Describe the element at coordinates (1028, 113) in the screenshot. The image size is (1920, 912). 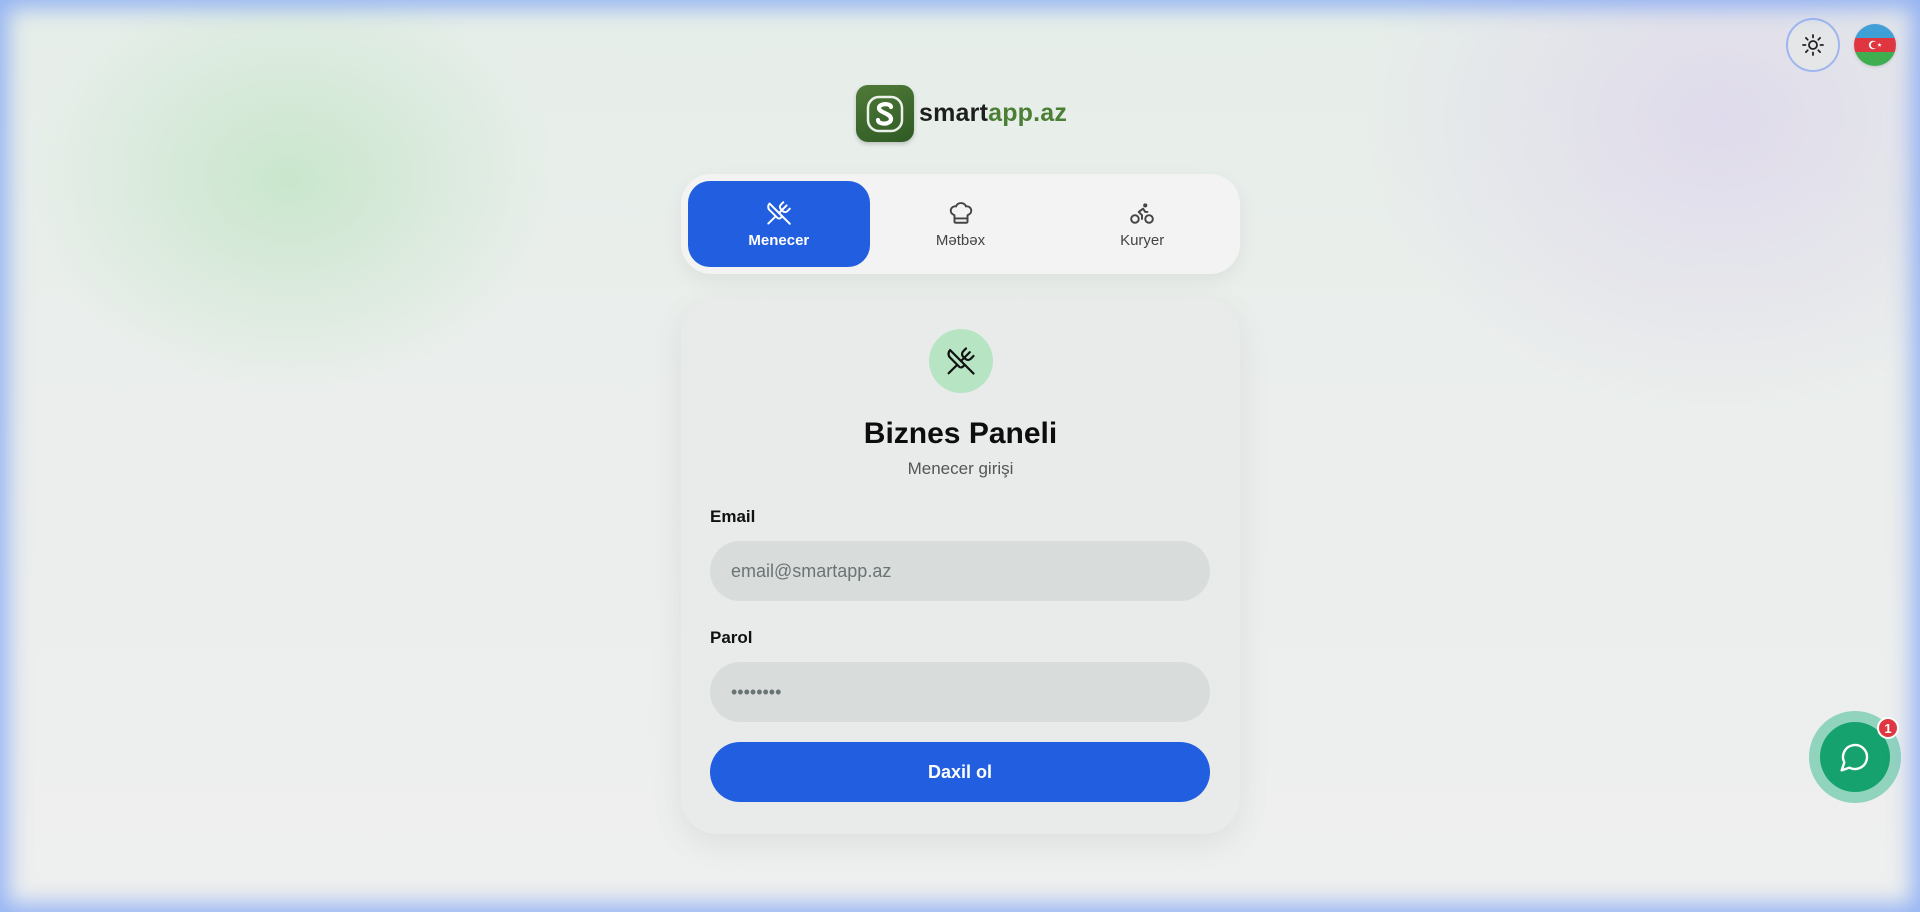
I see `brand-name-part2: app.az` at that location.